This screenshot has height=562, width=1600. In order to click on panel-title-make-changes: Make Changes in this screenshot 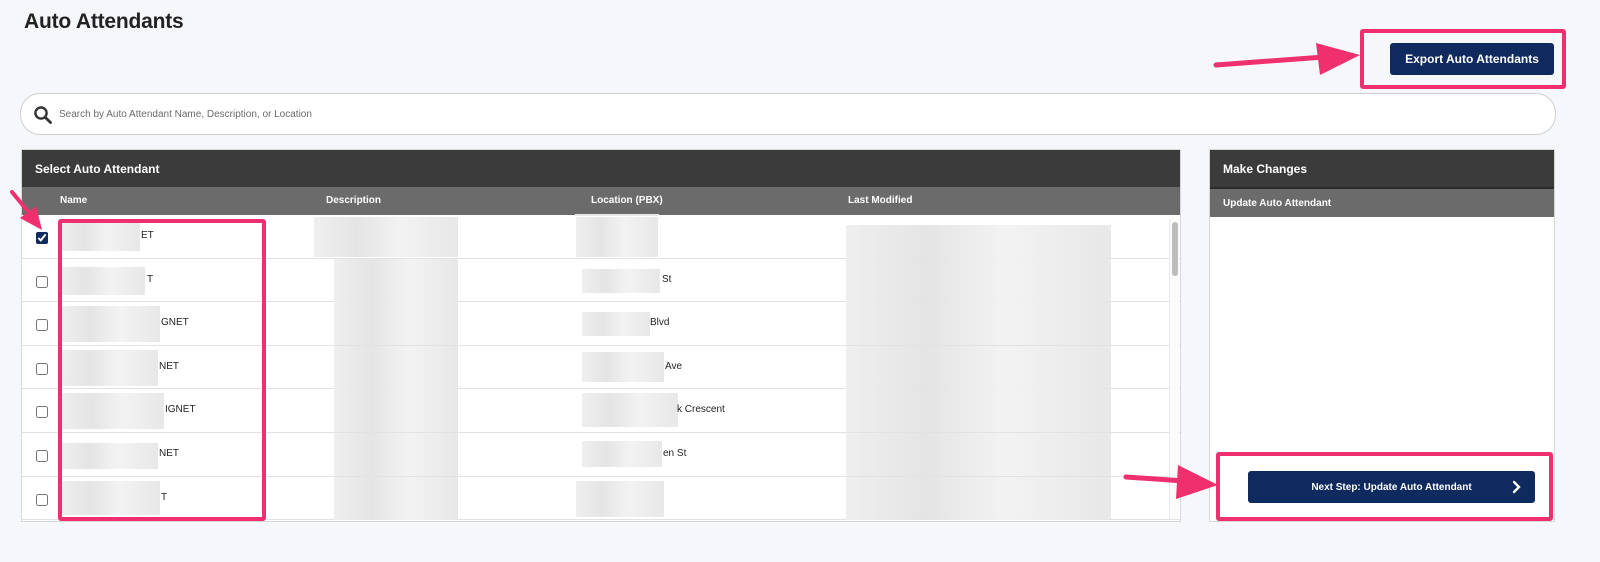, I will do `click(1382, 169)`.